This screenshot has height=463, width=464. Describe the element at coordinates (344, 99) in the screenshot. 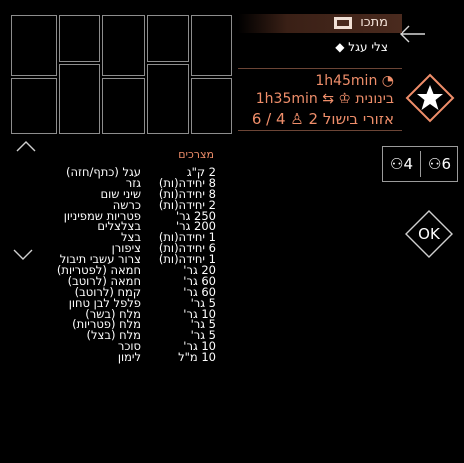

I see `chef-hat-icon: ♔` at that location.